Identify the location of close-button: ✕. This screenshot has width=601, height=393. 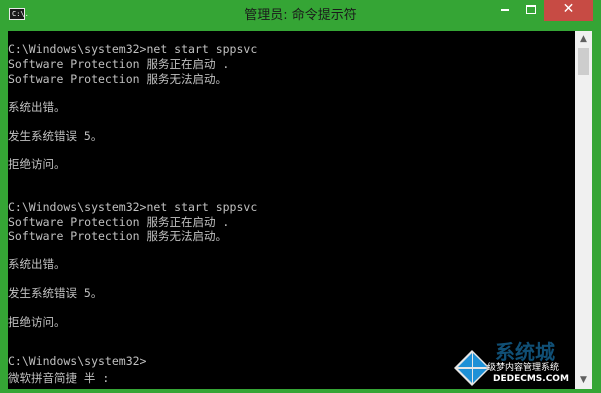
(568, 10).